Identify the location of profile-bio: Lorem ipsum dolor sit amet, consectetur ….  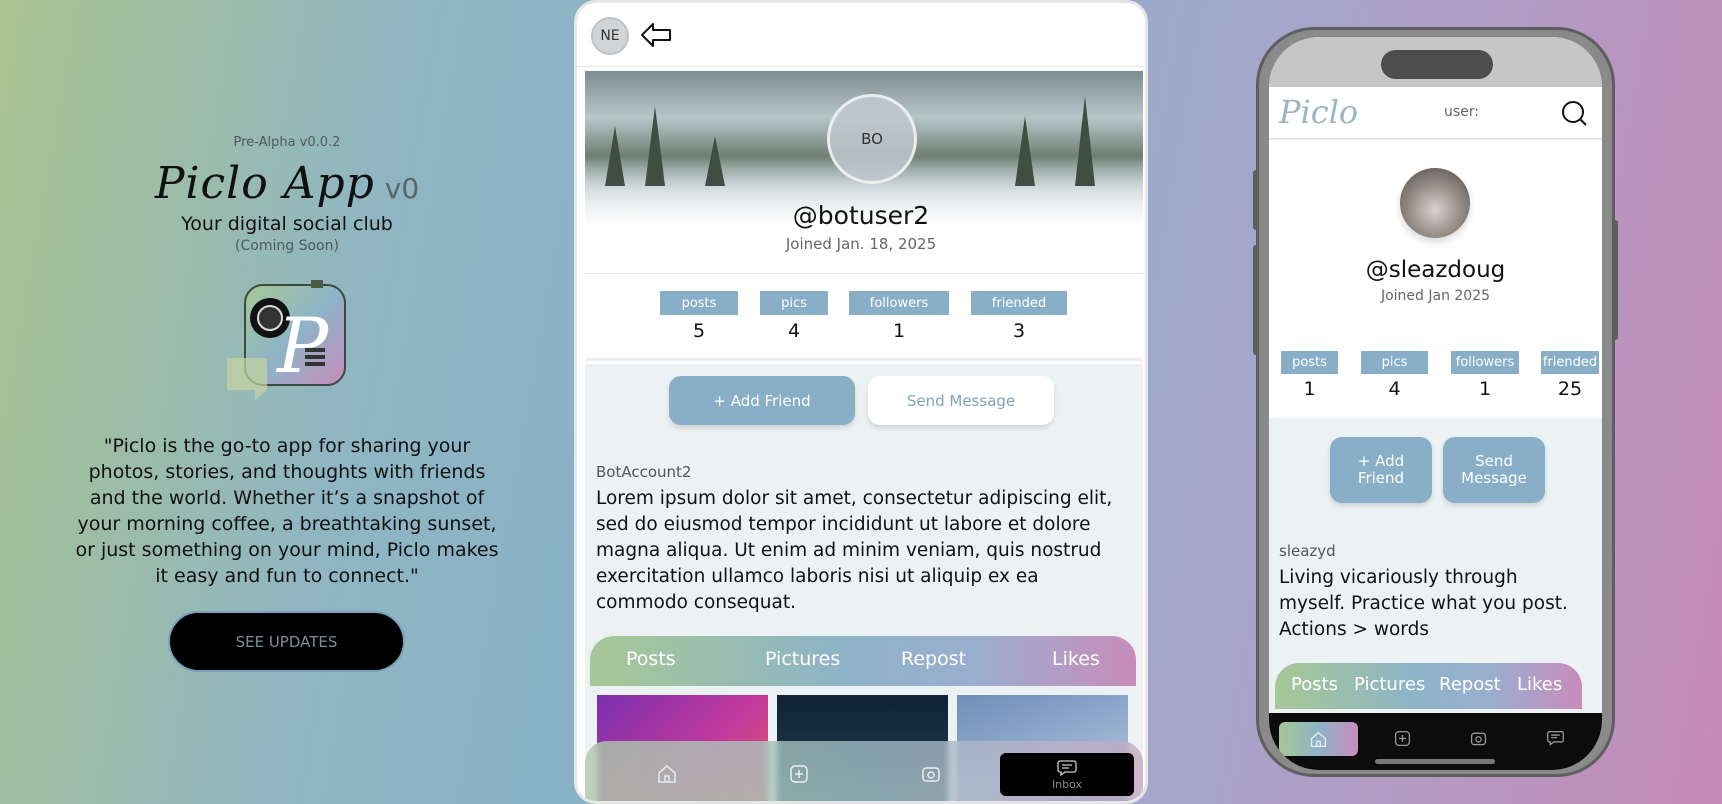
(854, 550).